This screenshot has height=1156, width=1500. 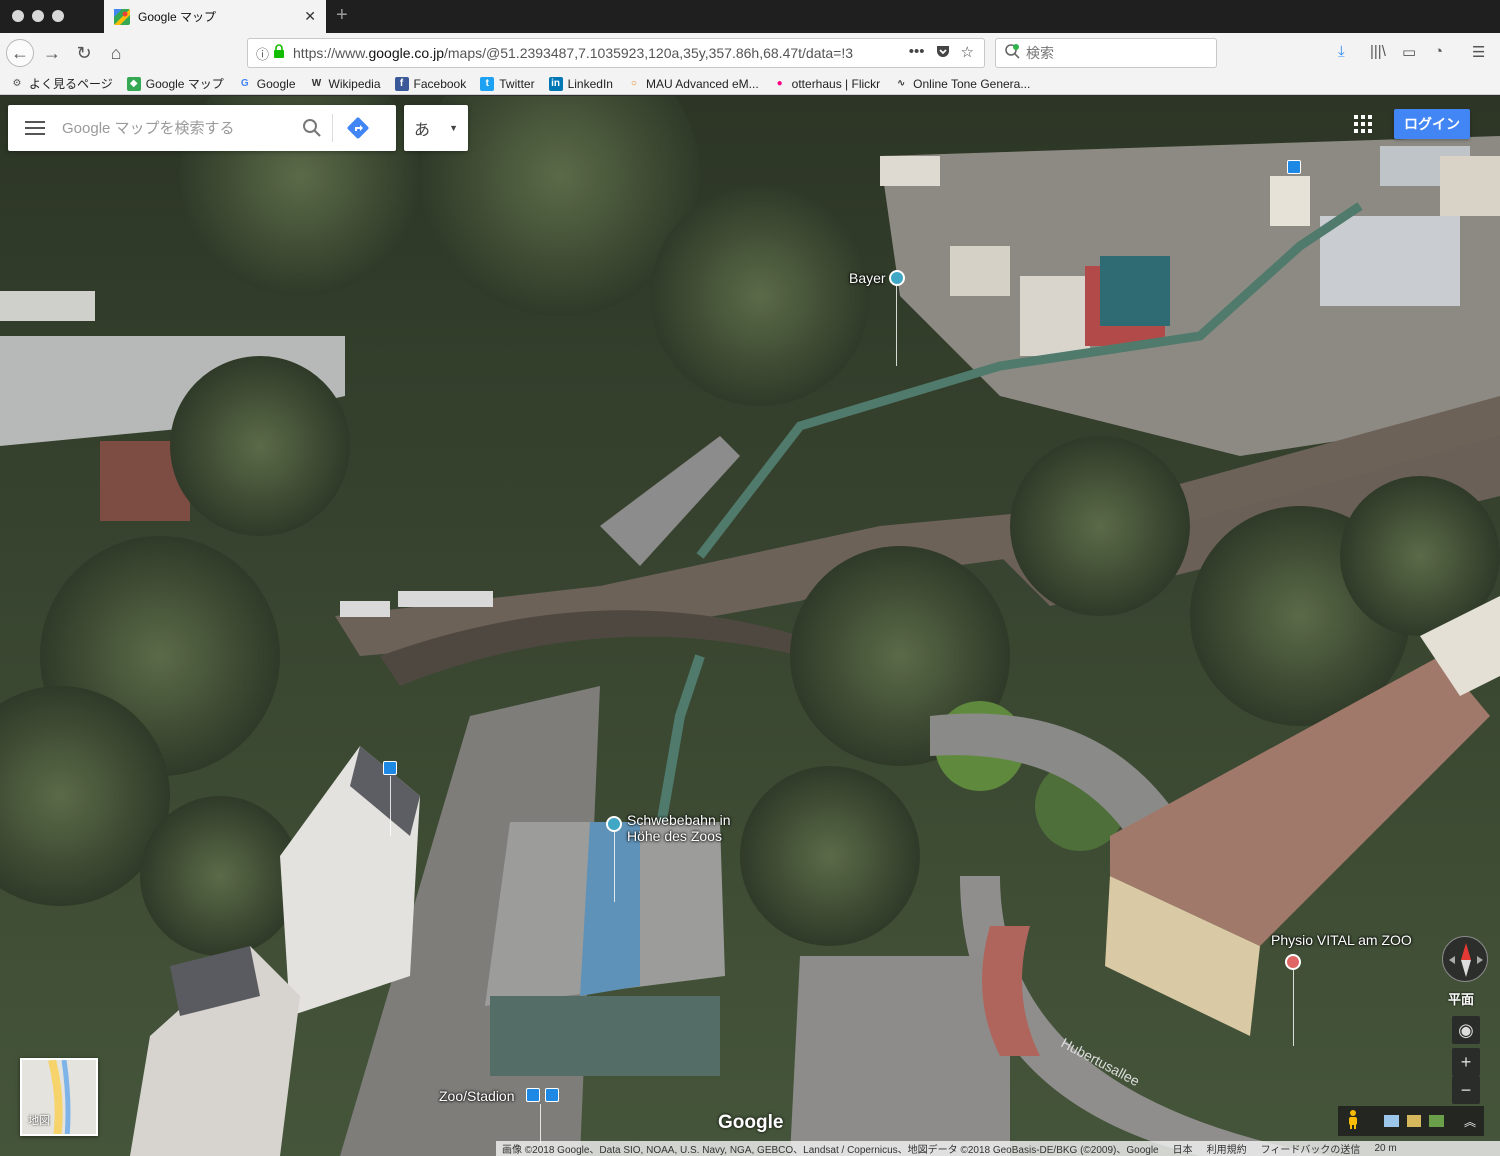 What do you see at coordinates (1385, 1148) in the screenshot?
I see `scale-label: 20 m` at bounding box center [1385, 1148].